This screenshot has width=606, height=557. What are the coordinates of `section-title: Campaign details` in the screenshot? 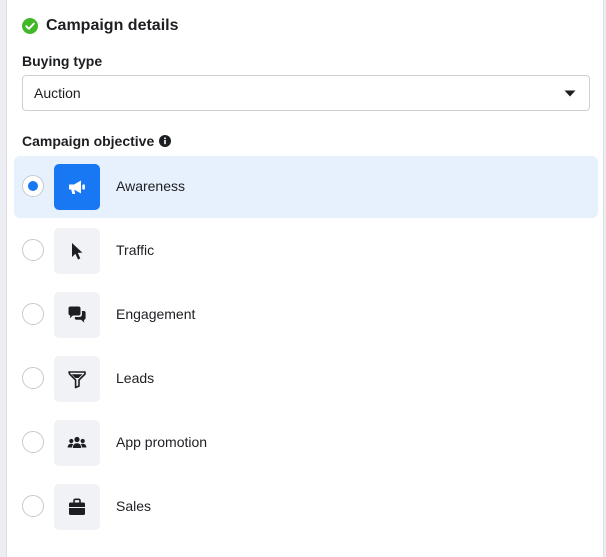 It's located at (112, 25).